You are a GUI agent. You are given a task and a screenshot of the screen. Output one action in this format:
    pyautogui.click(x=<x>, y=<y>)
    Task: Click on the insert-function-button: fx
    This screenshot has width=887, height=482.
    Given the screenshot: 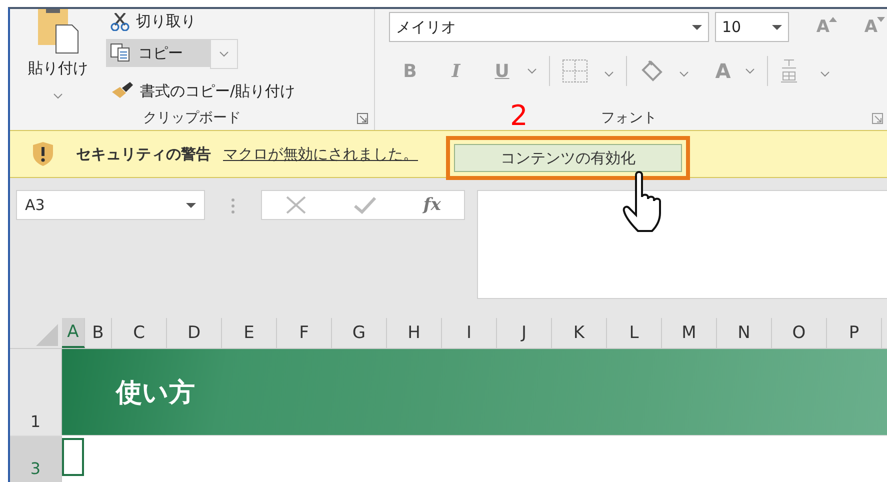 What is the action you would take?
    pyautogui.click(x=432, y=205)
    